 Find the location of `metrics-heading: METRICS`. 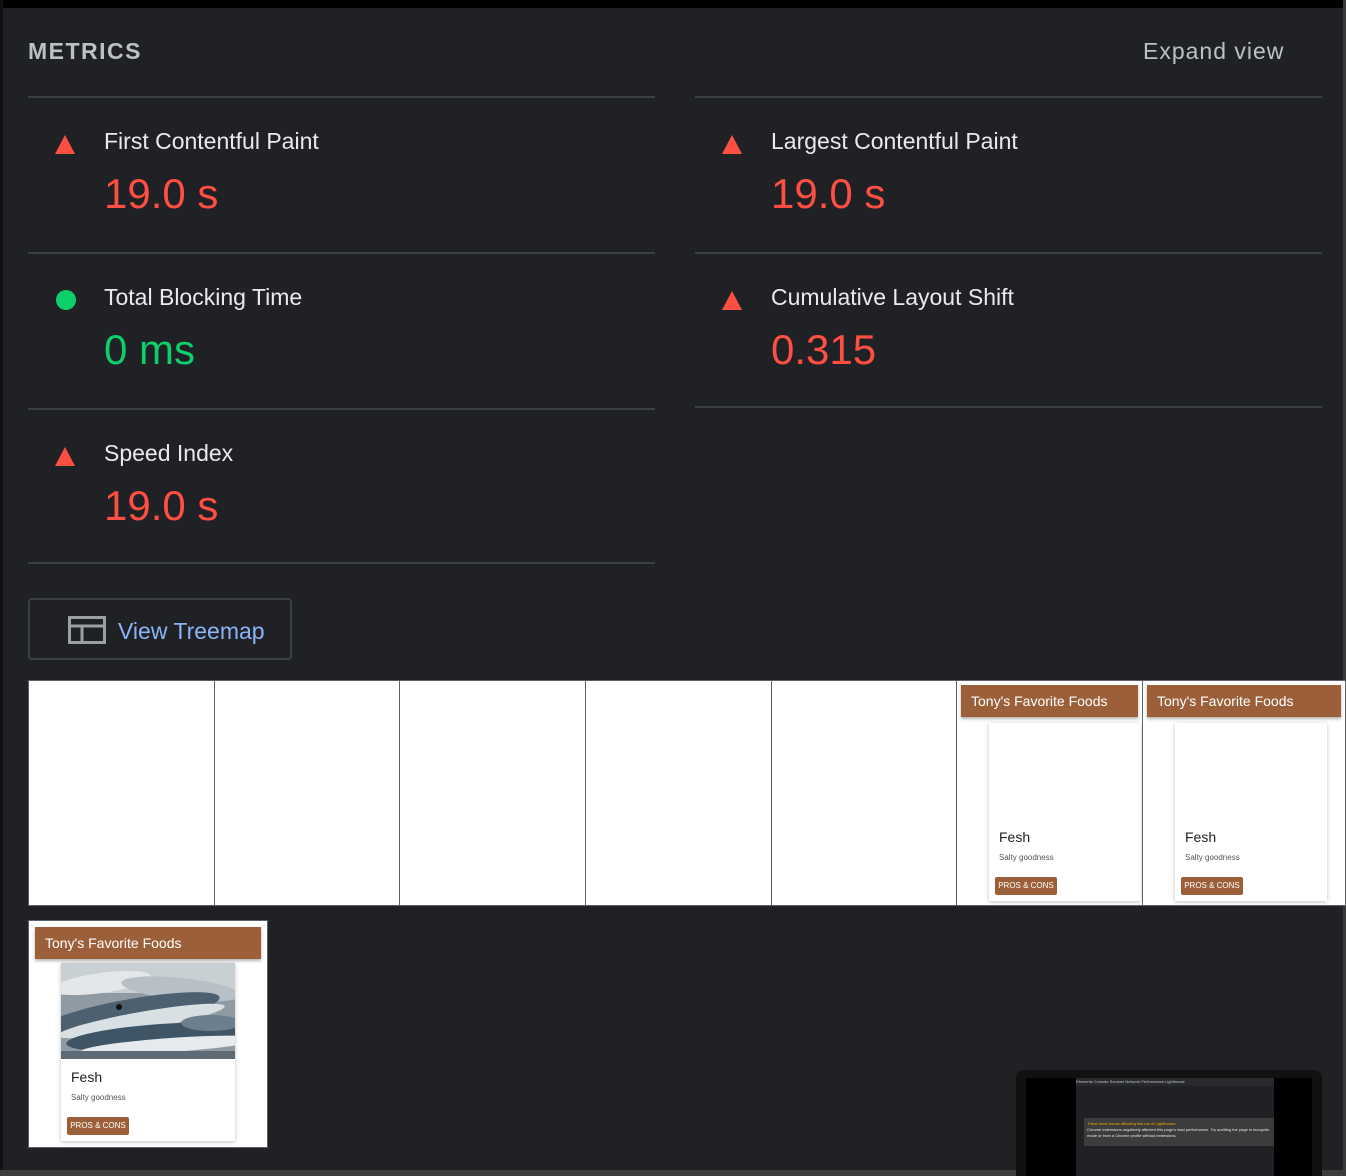

metrics-heading: METRICS is located at coordinates (85, 51).